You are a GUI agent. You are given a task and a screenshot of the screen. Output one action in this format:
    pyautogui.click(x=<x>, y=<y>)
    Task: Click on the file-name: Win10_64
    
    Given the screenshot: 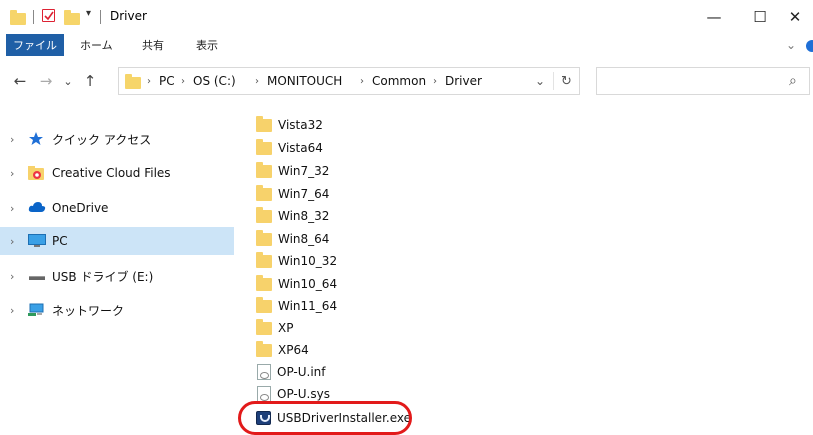 What is the action you would take?
    pyautogui.click(x=308, y=284)
    